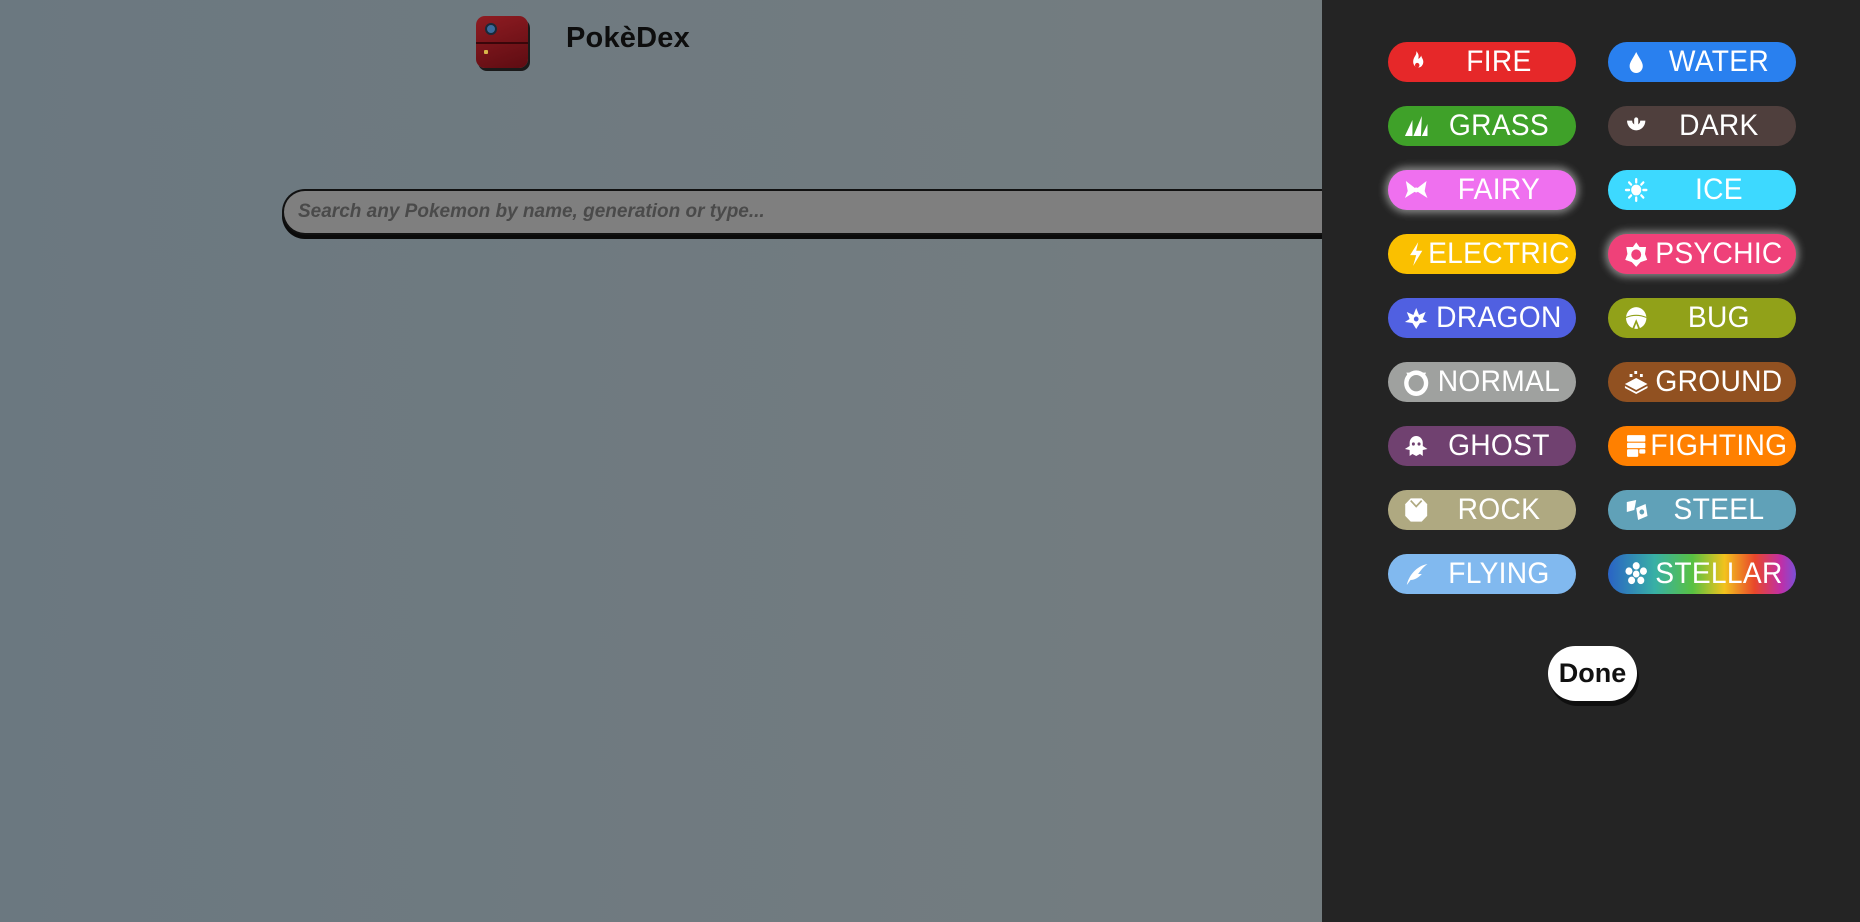  What do you see at coordinates (1636, 318) in the screenshot?
I see `bug-icon` at bounding box center [1636, 318].